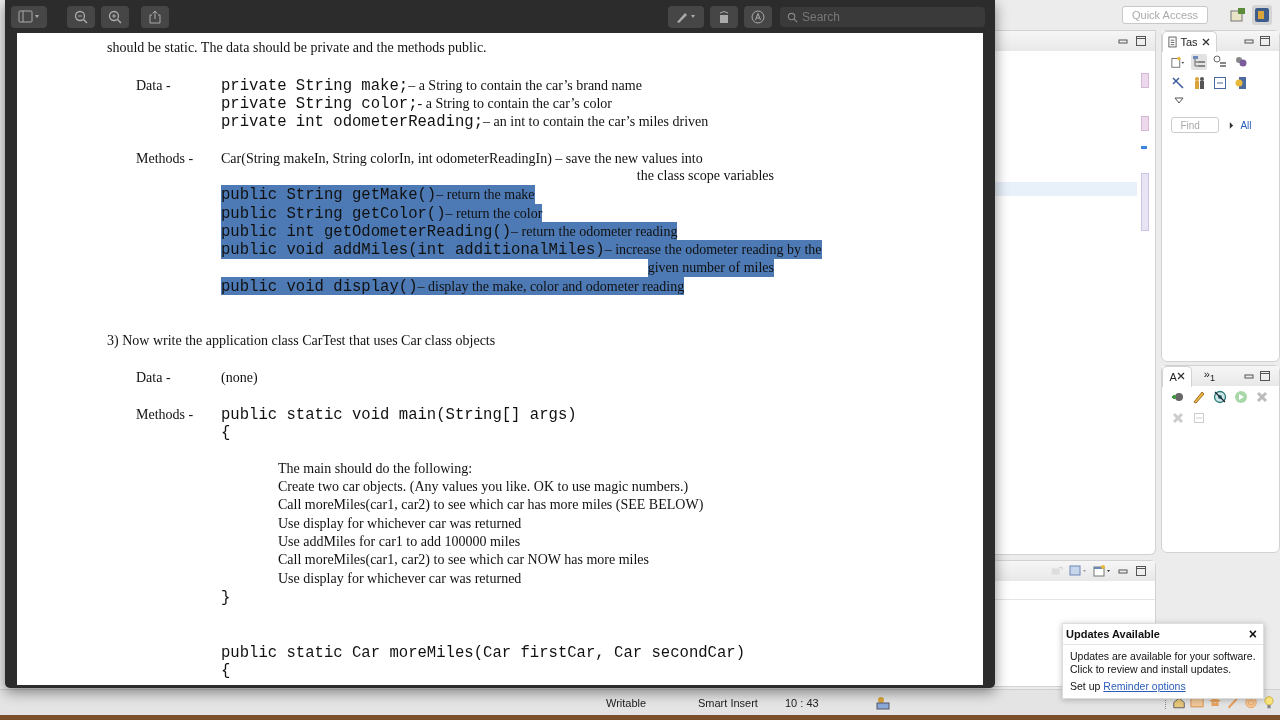 This screenshot has width=1280, height=720. Describe the element at coordinates (1238, 15) in the screenshot. I see `perspective-icon` at that location.